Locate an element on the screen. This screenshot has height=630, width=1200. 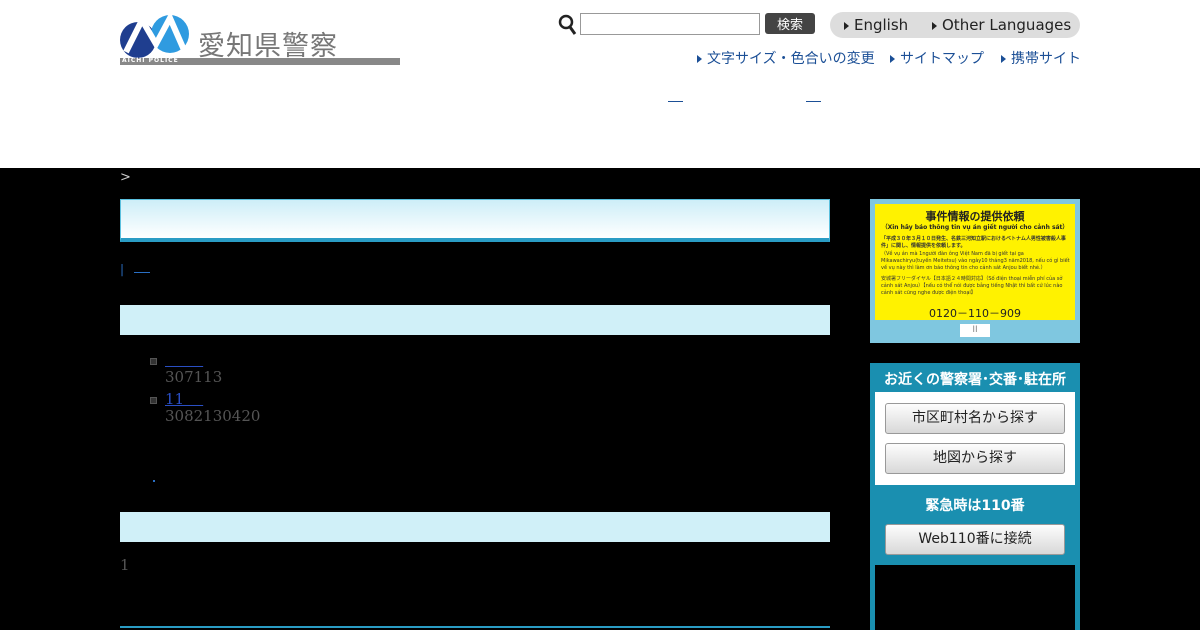
mobile-site-label: 携帯サイト is located at coordinates (1046, 59).